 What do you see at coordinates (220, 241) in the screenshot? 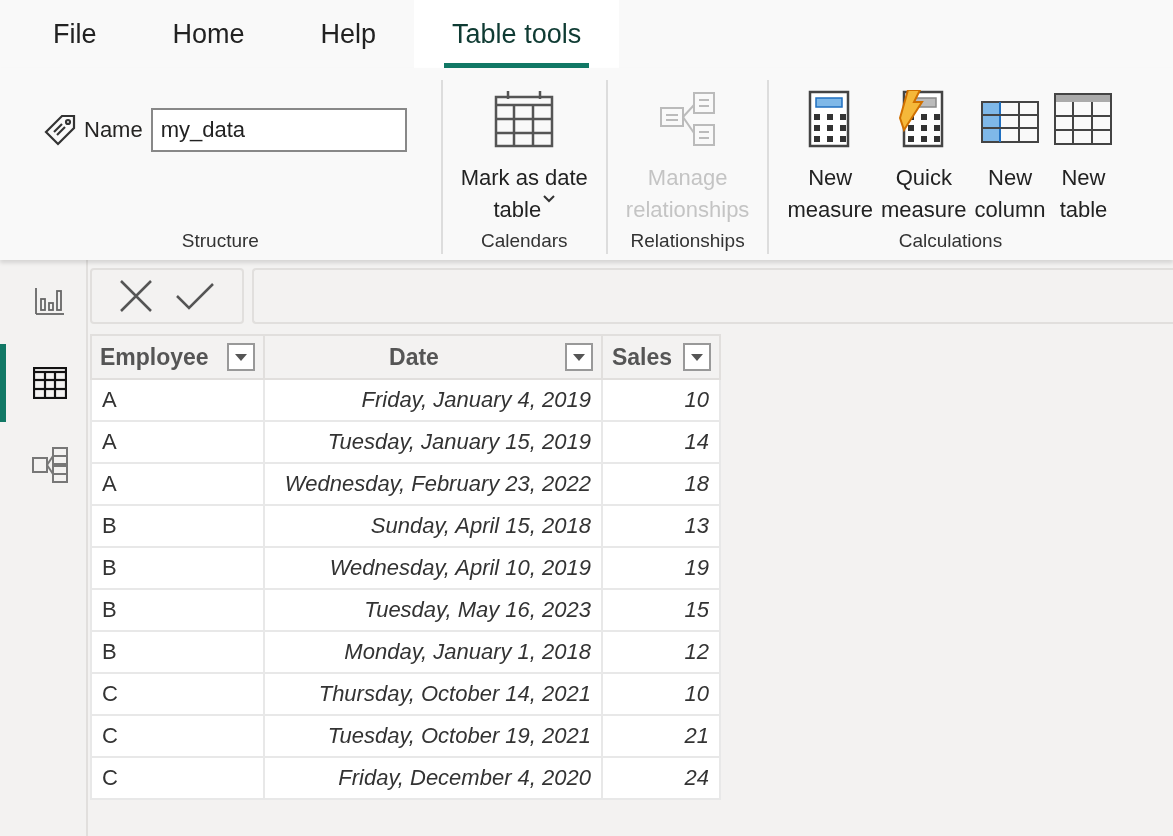
I see `group-label: Structure` at bounding box center [220, 241].